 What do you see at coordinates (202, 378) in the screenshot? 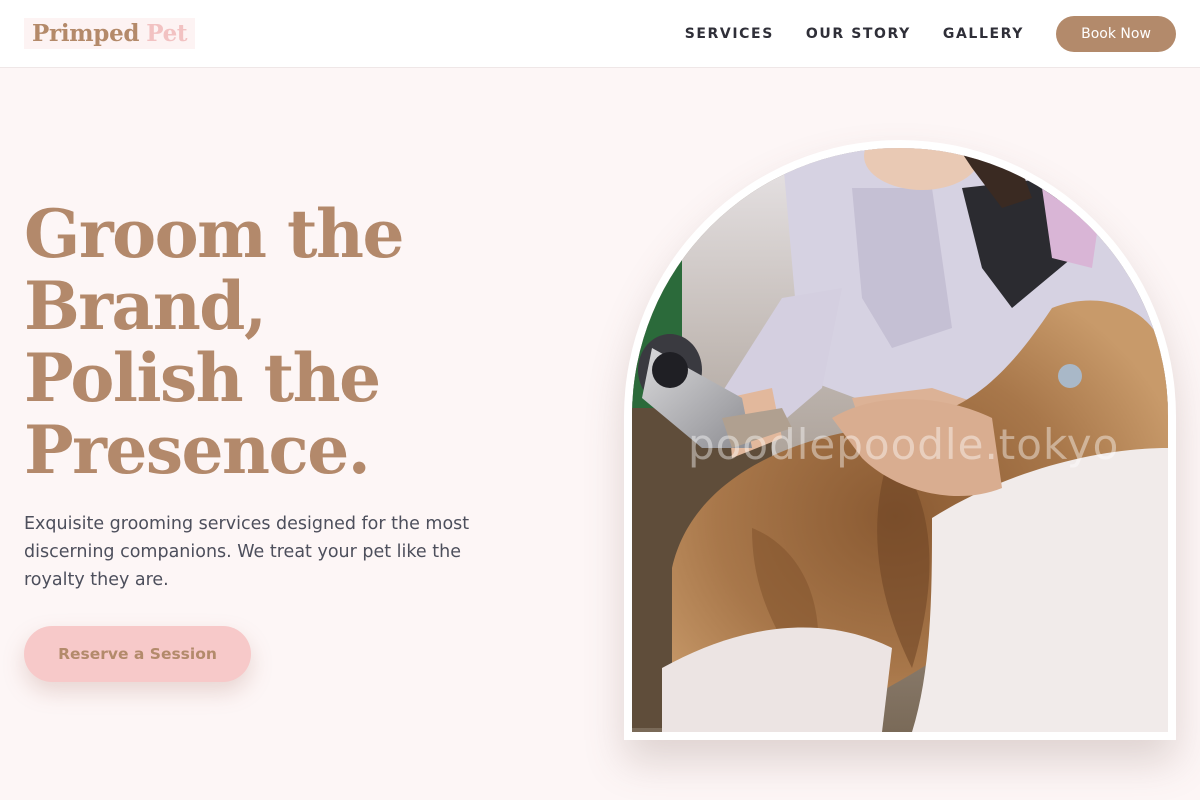
I see `hero-title-line: Polish the` at bounding box center [202, 378].